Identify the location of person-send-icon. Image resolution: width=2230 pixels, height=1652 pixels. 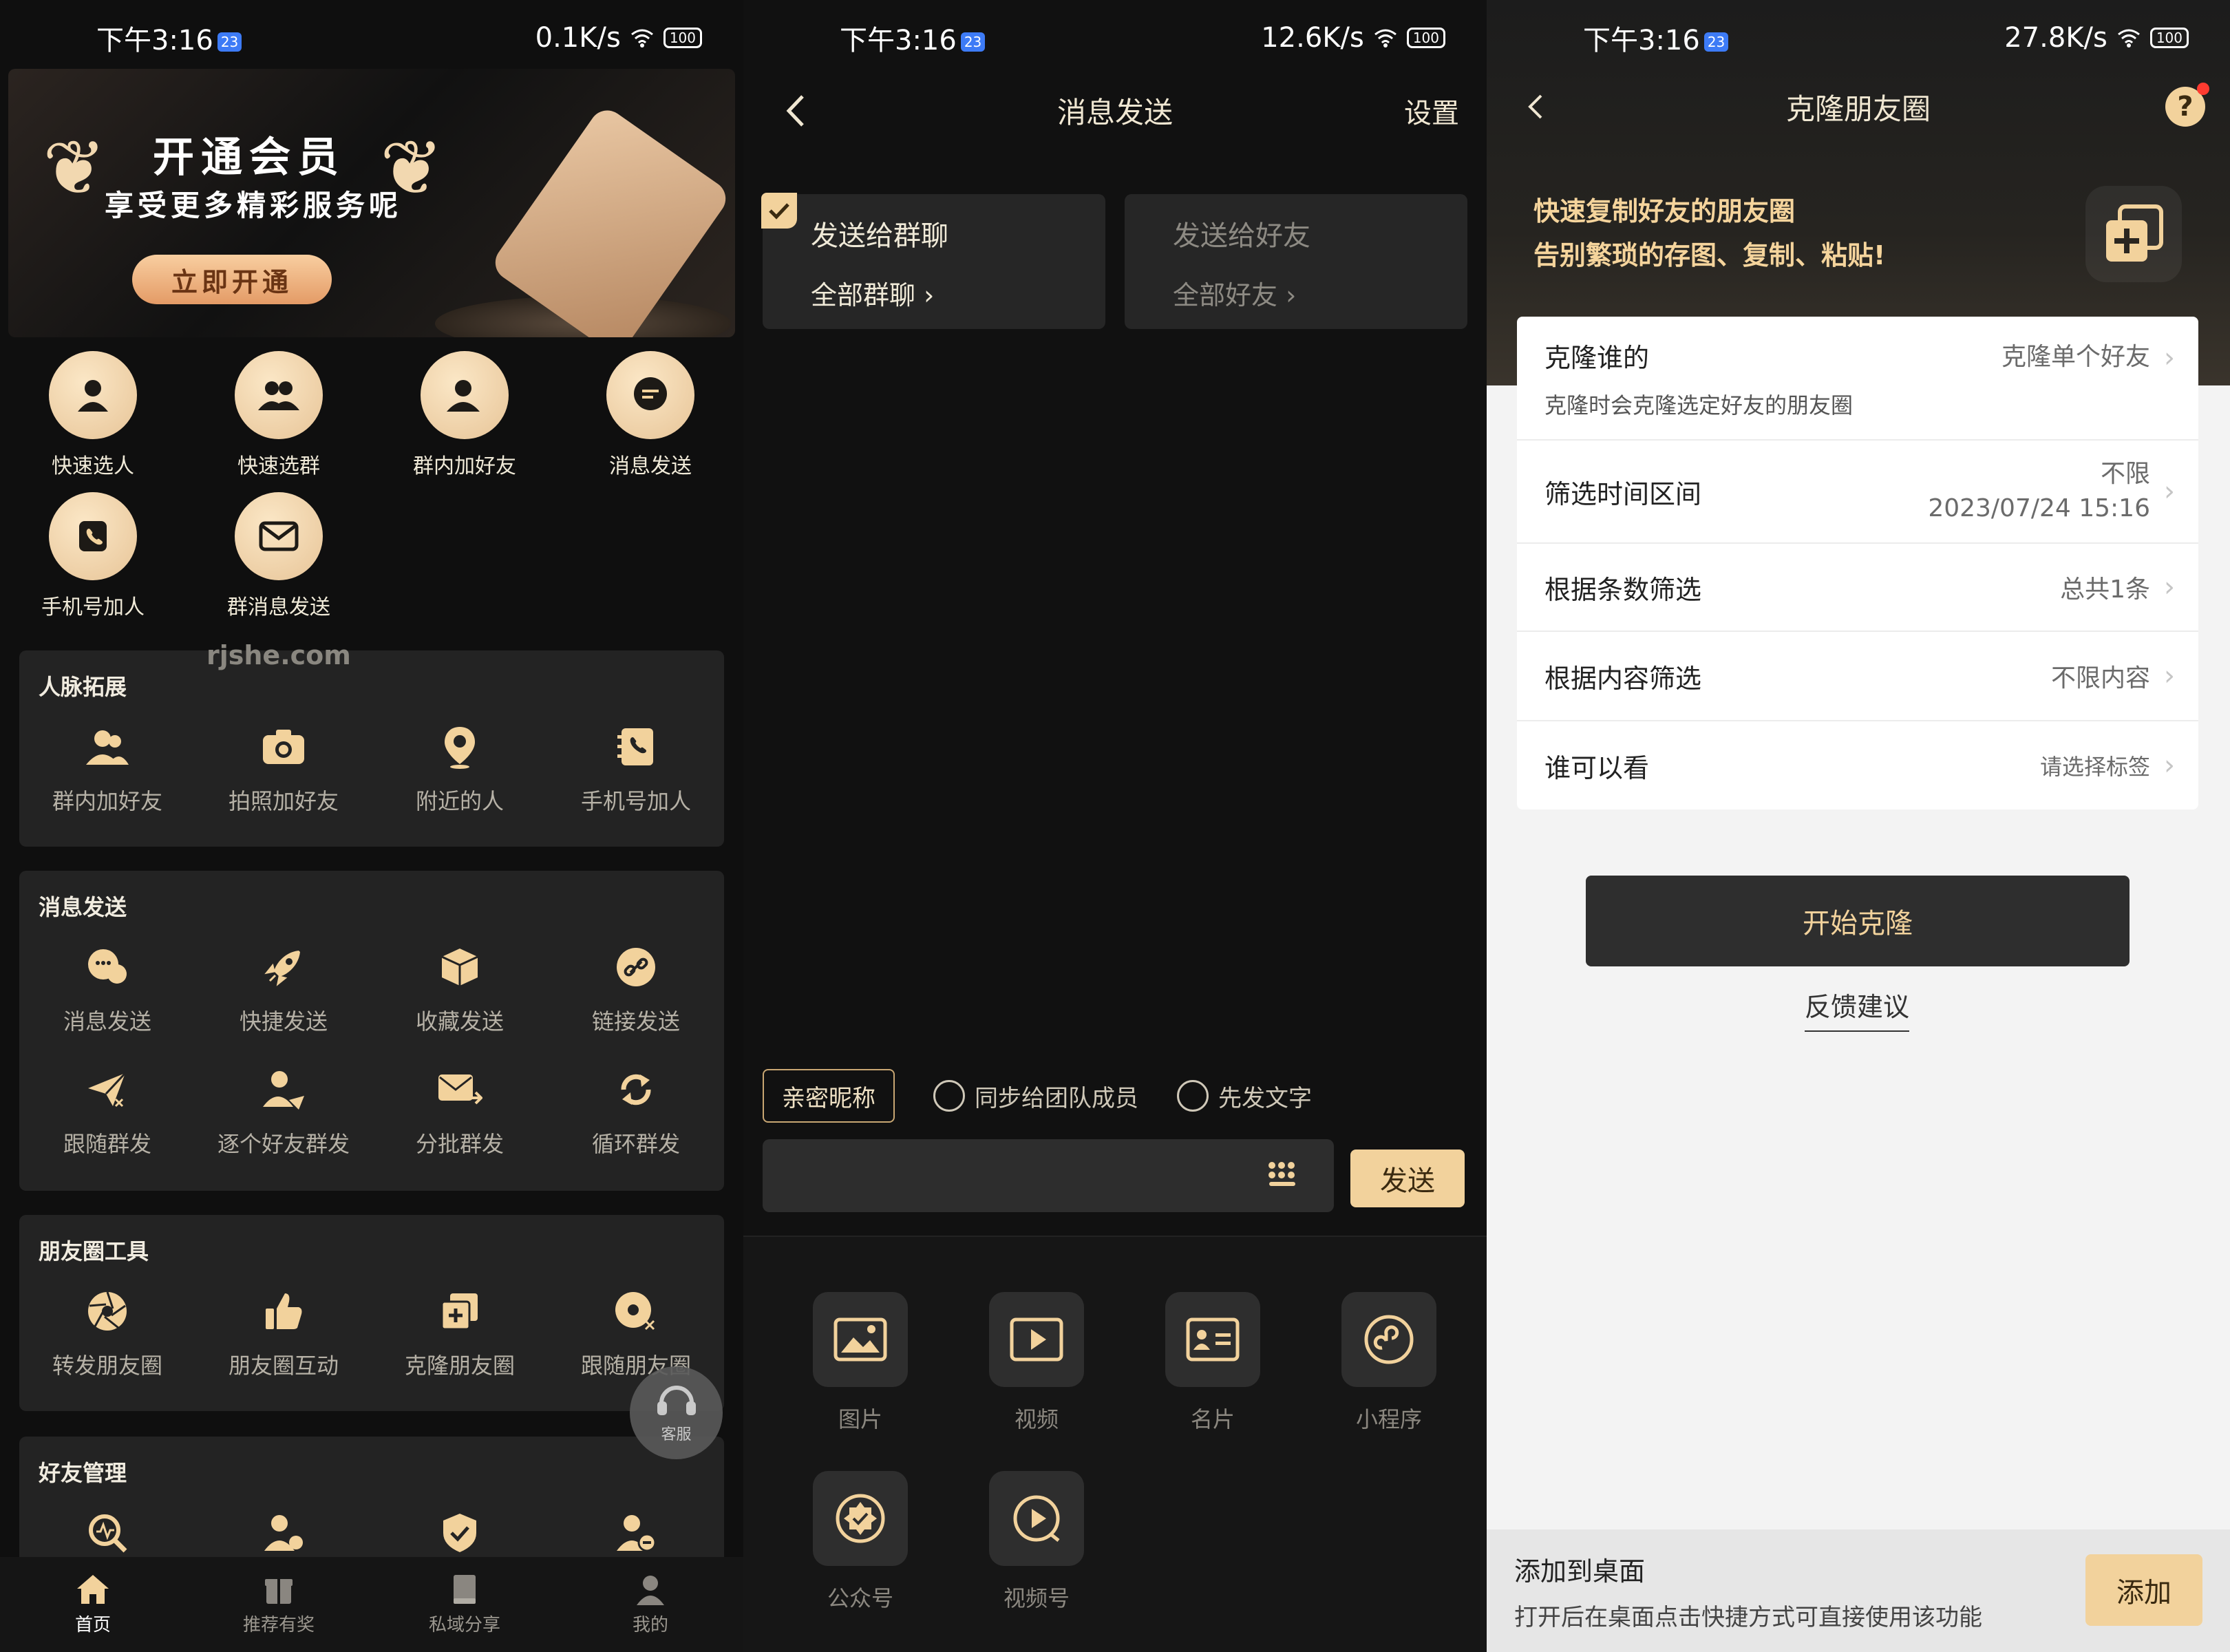
(283, 1089).